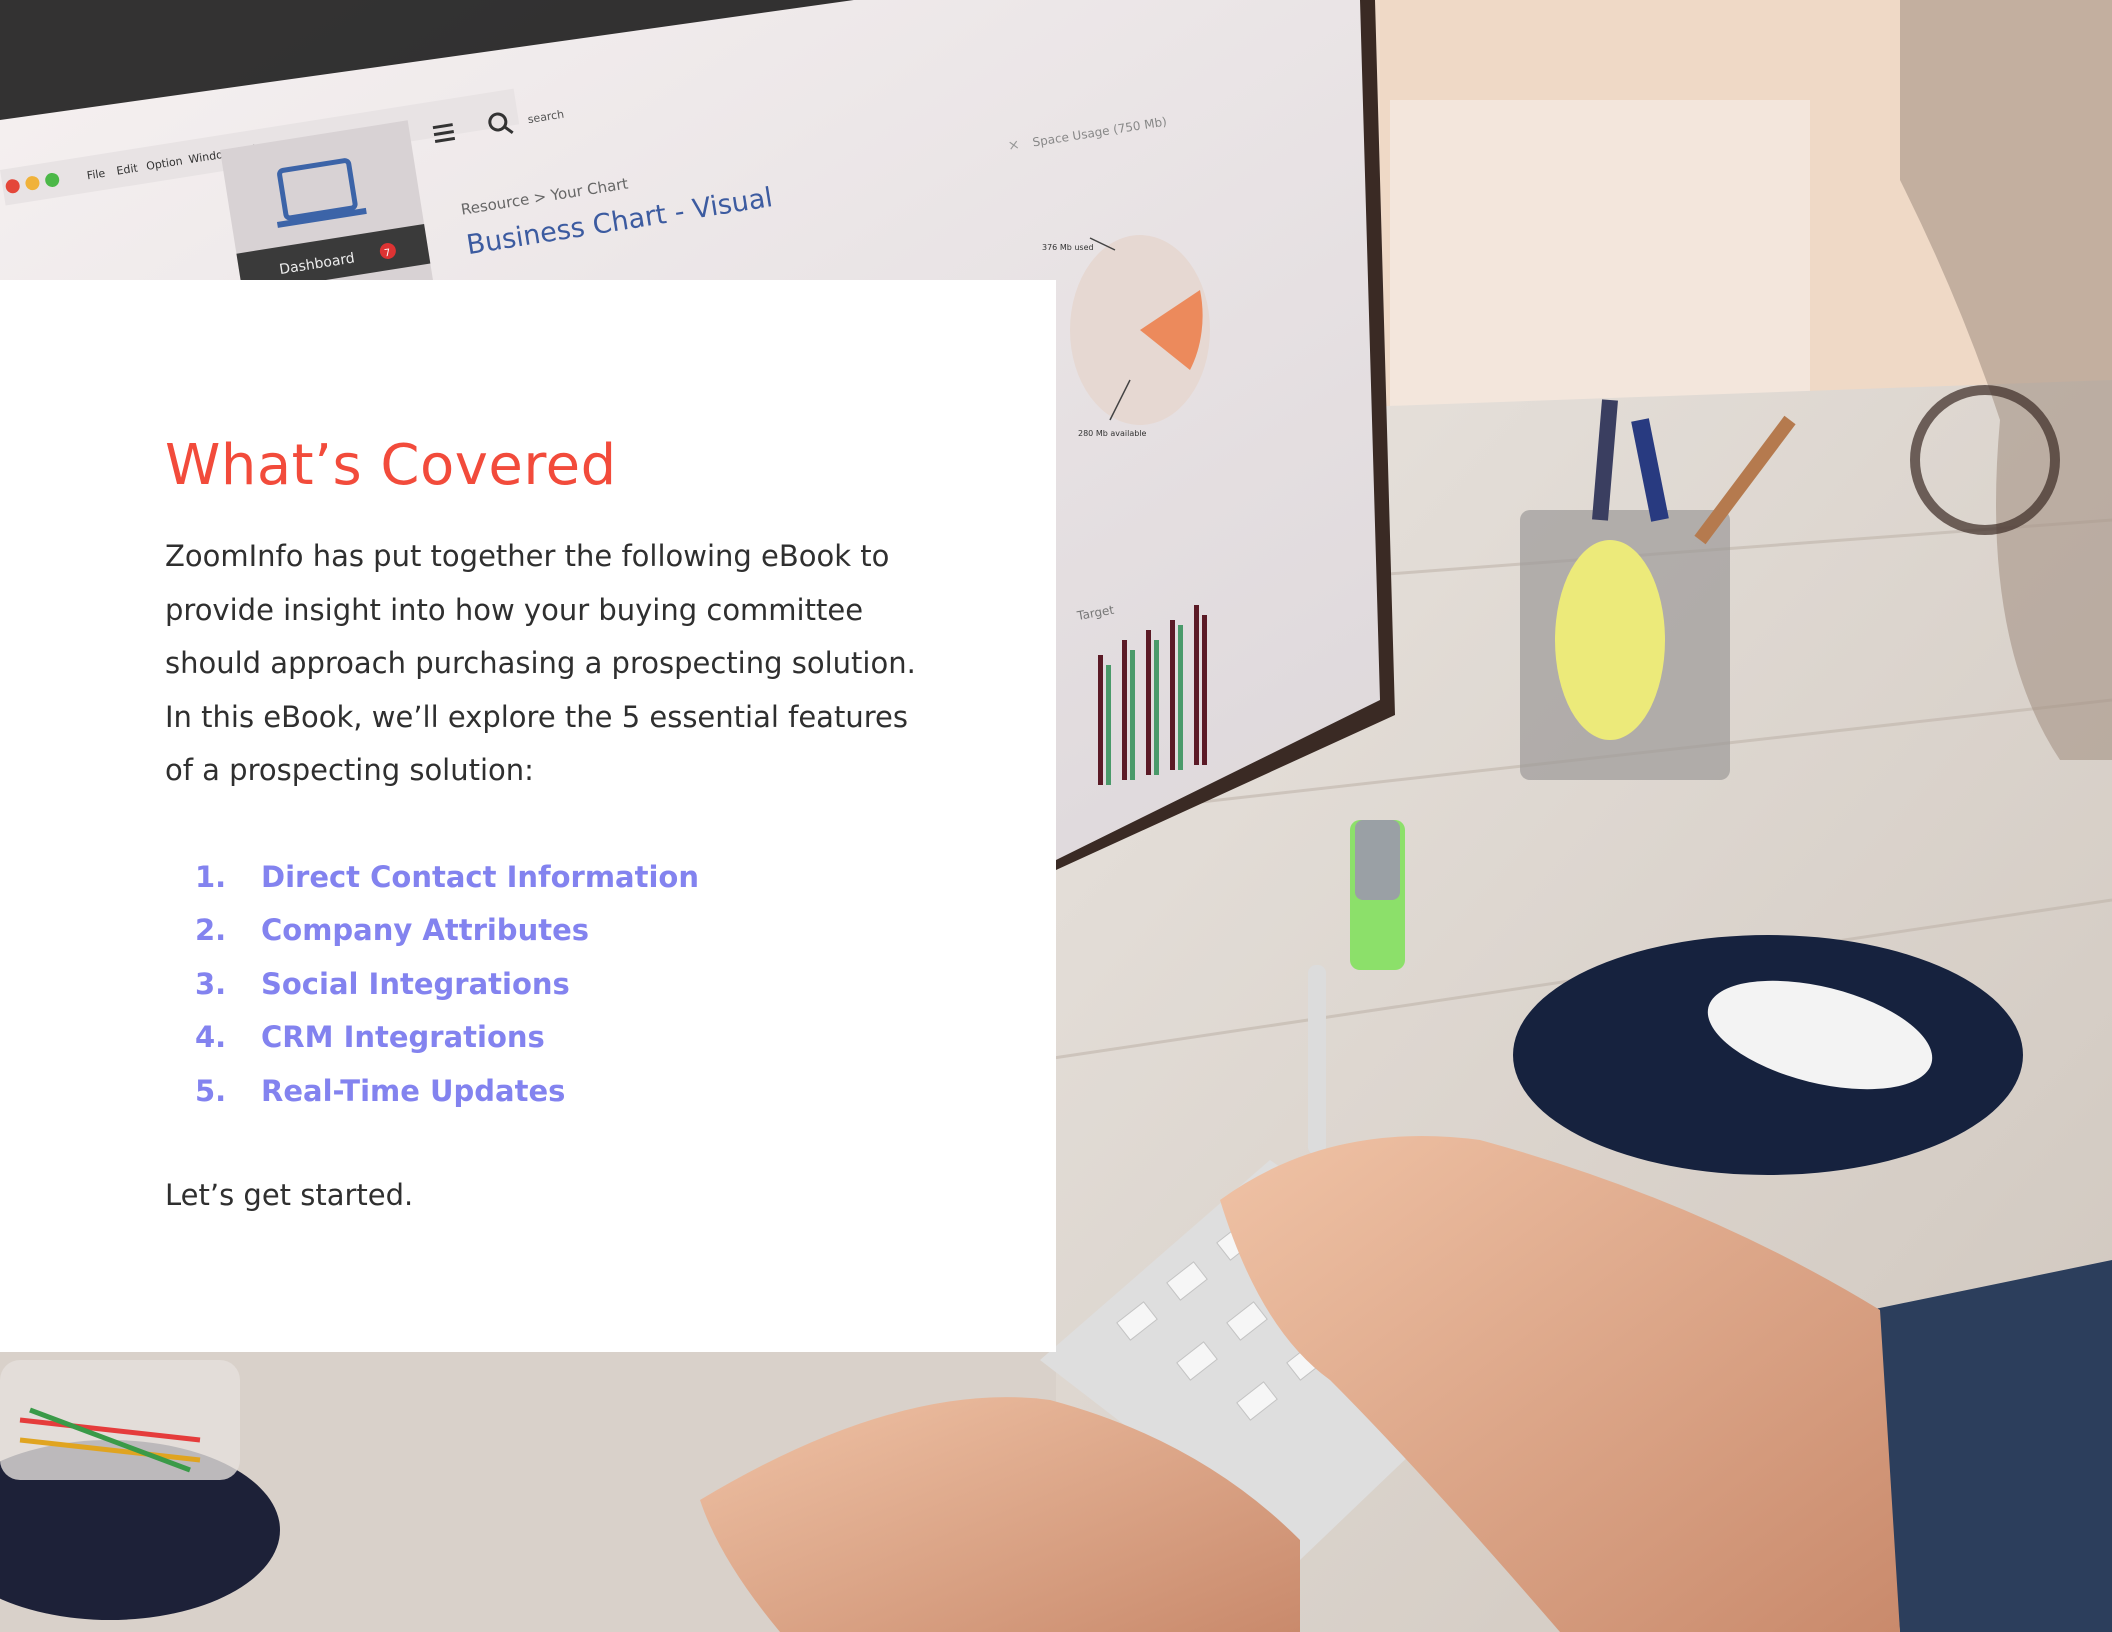 Image resolution: width=2112 pixels, height=1632 pixels. Describe the element at coordinates (1610, 640) in the screenshot. I see `sticky-paper` at that location.